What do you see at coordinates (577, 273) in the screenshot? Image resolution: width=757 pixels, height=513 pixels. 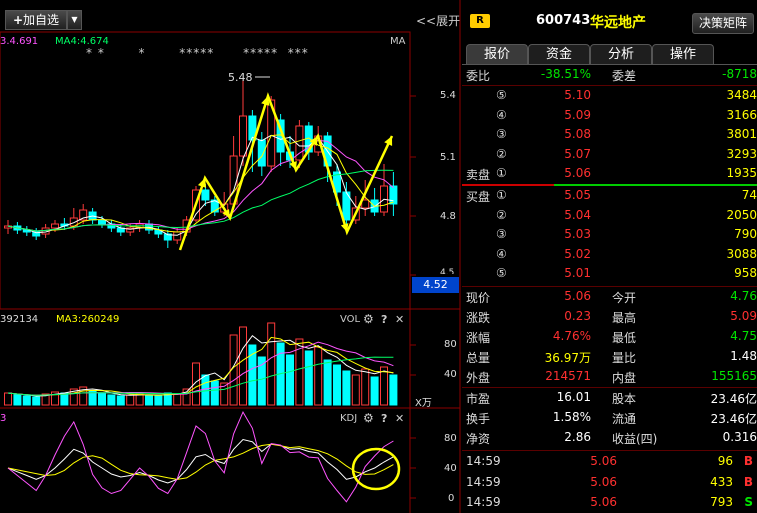 I see `buy-price: 5.01` at bounding box center [577, 273].